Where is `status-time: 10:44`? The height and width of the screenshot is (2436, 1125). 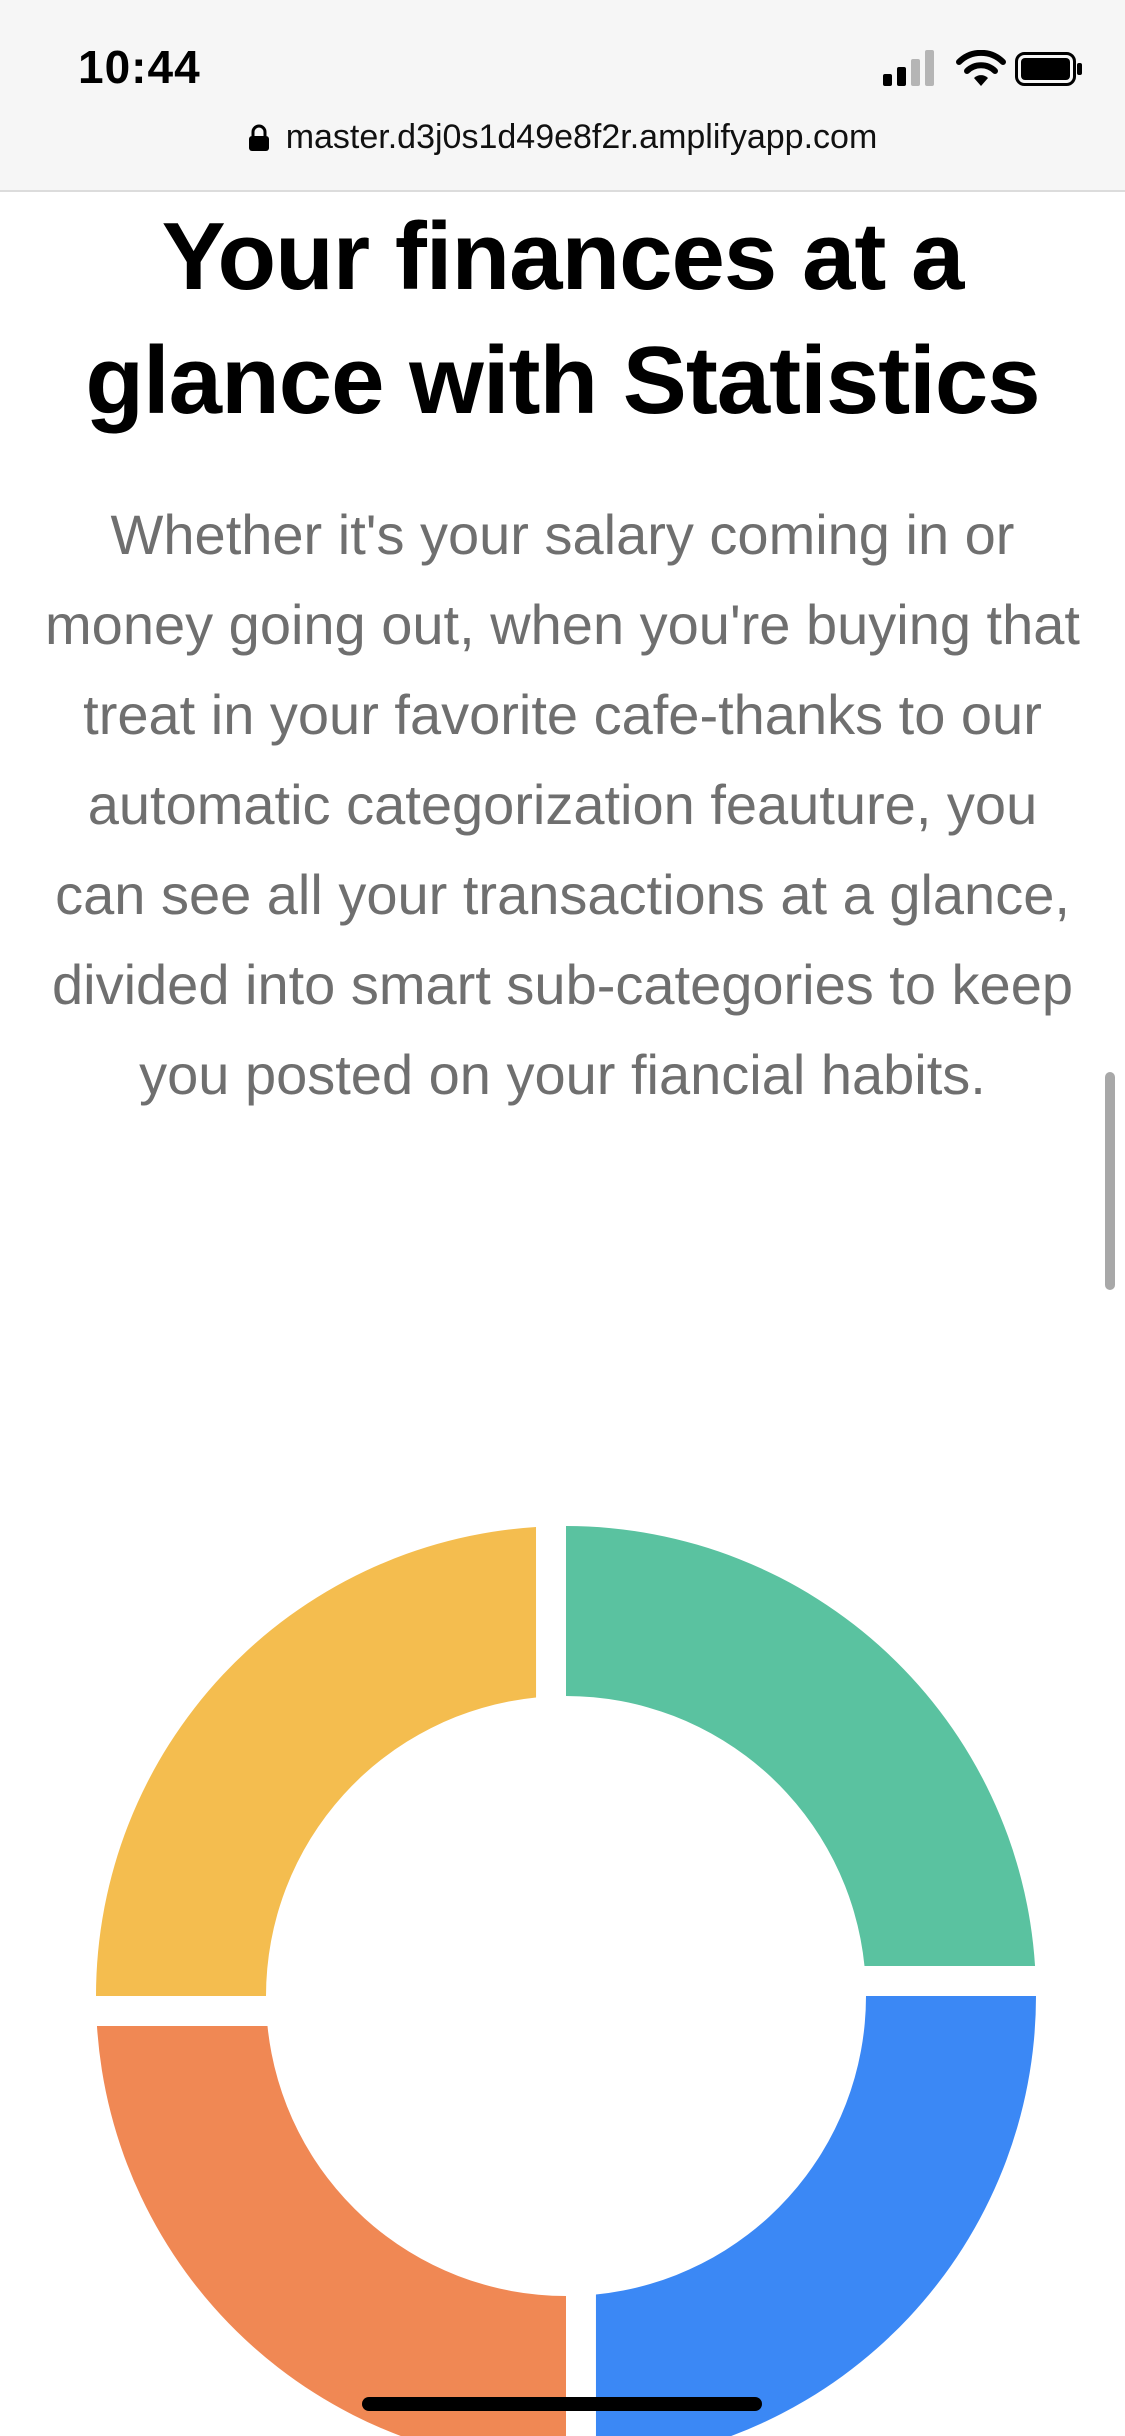 status-time: 10:44 is located at coordinates (139, 67).